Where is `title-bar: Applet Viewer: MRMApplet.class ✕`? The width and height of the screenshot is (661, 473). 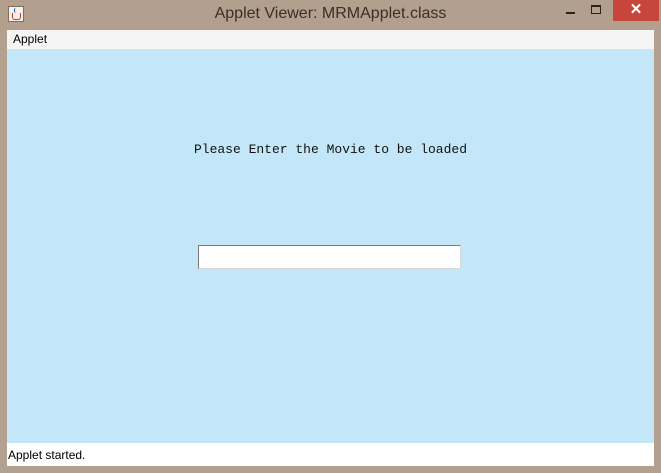
title-bar: Applet Viewer: MRMApplet.class ✕ is located at coordinates (330, 15).